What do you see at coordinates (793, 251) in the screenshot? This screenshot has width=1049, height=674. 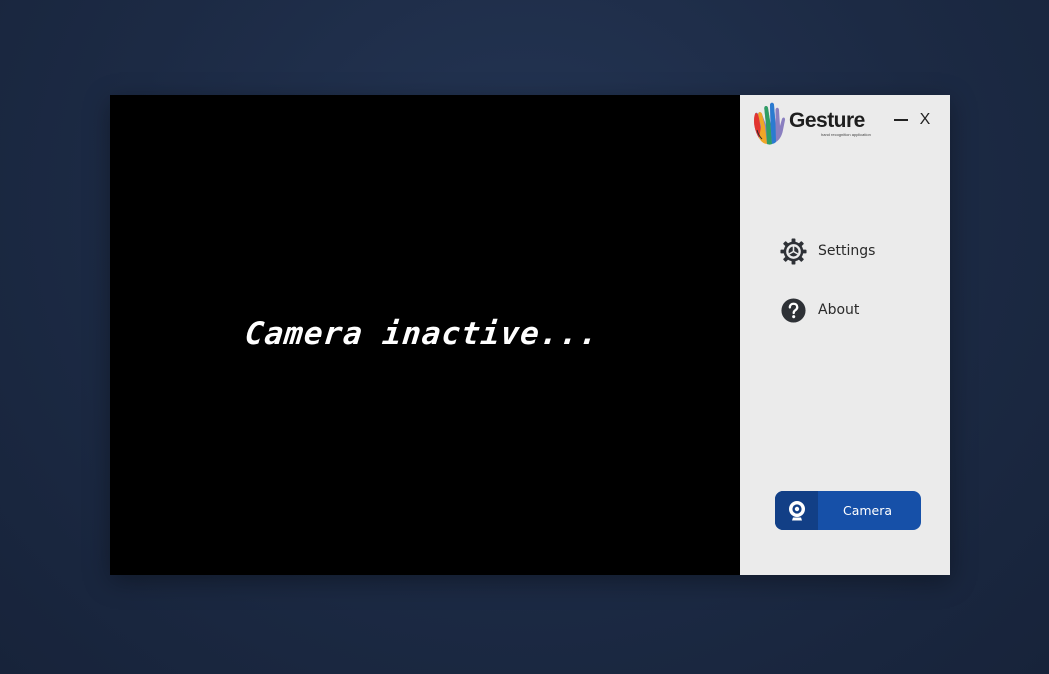 I see `gear-icon` at bounding box center [793, 251].